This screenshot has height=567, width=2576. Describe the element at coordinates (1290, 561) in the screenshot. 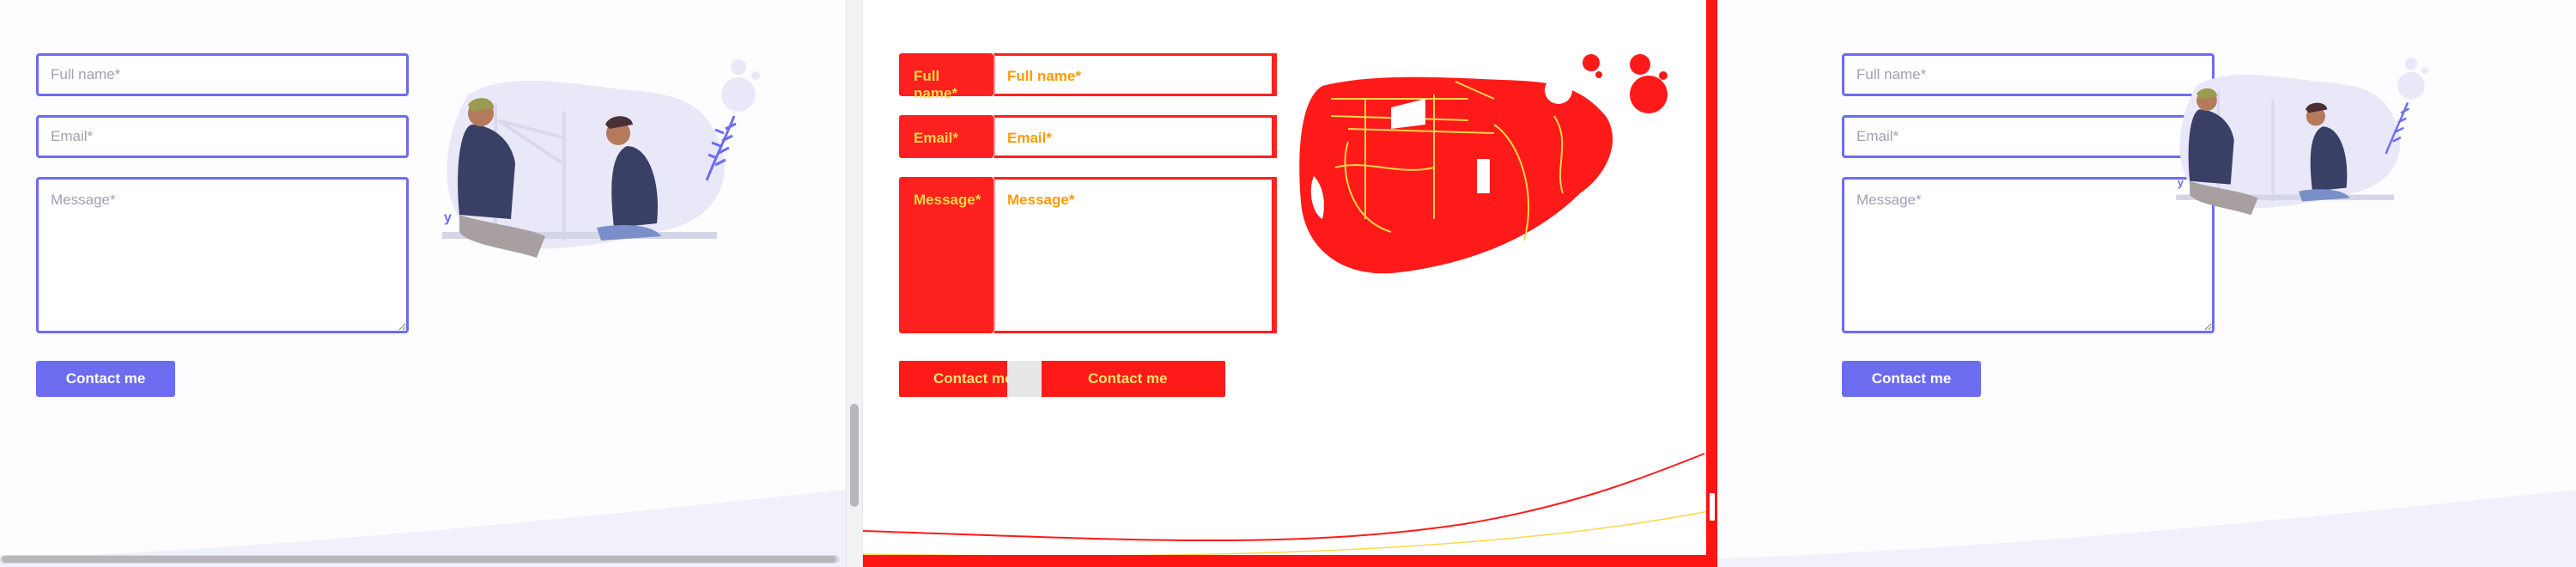

I see `diff-horizontal-bar` at that location.